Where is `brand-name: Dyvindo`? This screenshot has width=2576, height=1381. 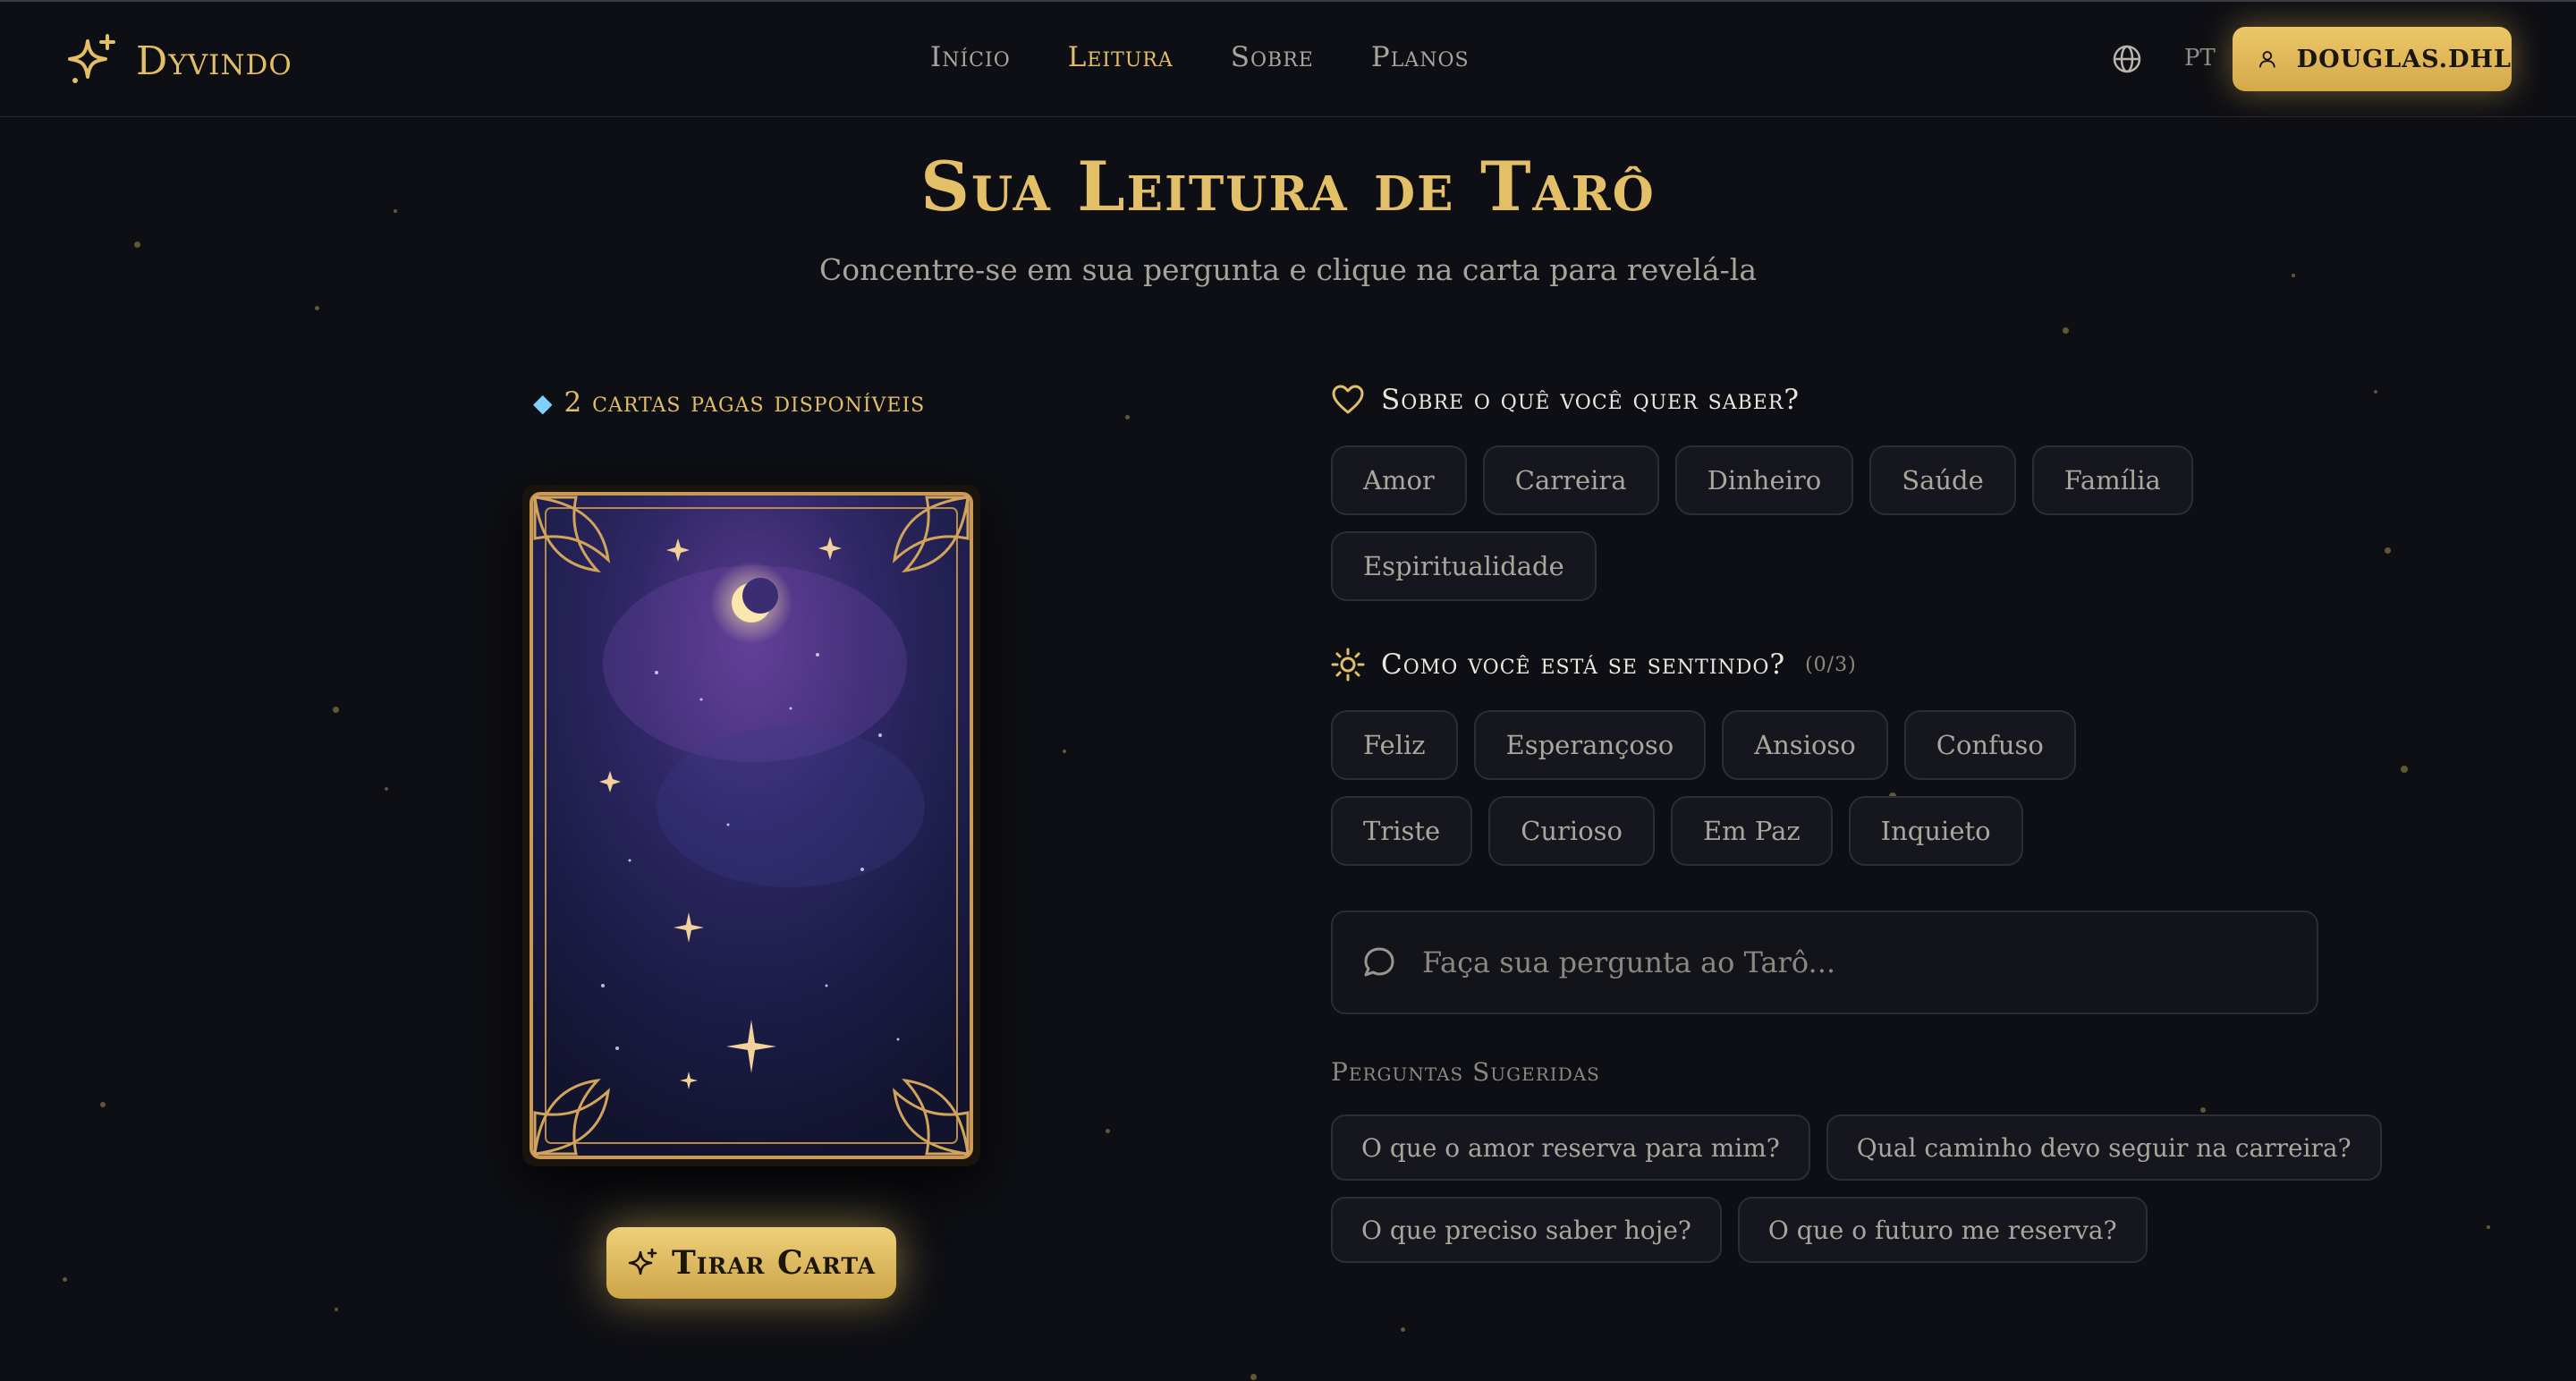
brand-name: Dyvindo is located at coordinates (214, 61).